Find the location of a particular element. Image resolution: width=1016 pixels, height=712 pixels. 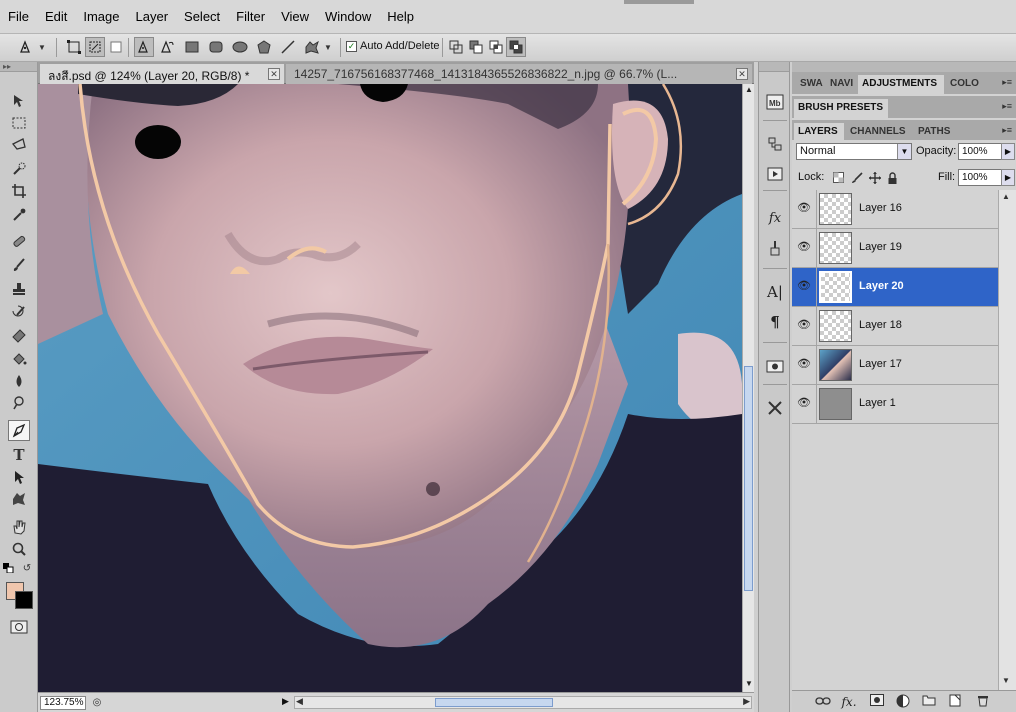

character-icon: A| is located at coordinates (775, 292).